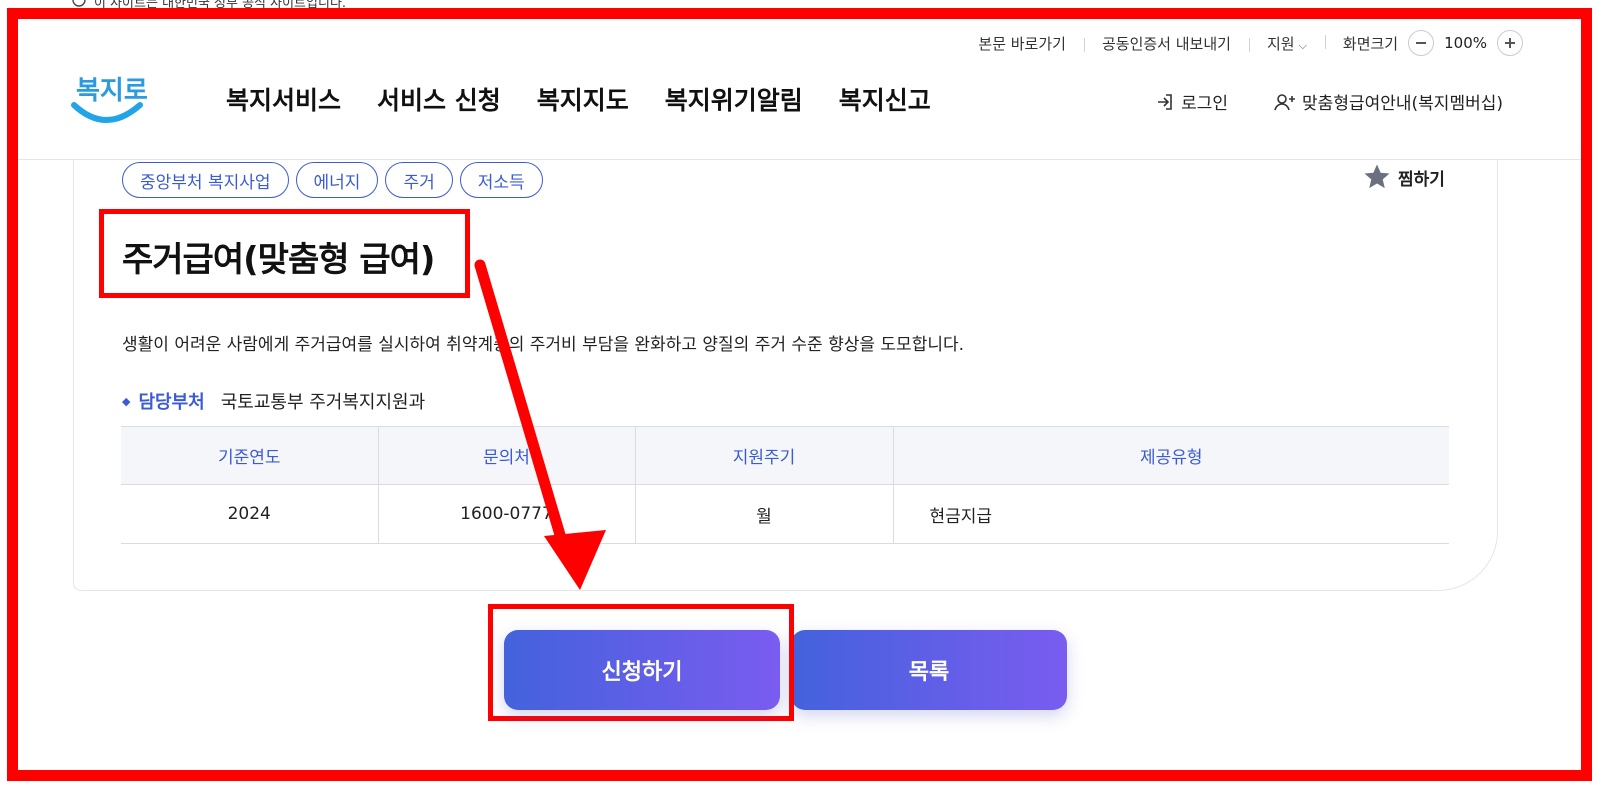  I want to click on department-label: 담당부처, so click(171, 402).